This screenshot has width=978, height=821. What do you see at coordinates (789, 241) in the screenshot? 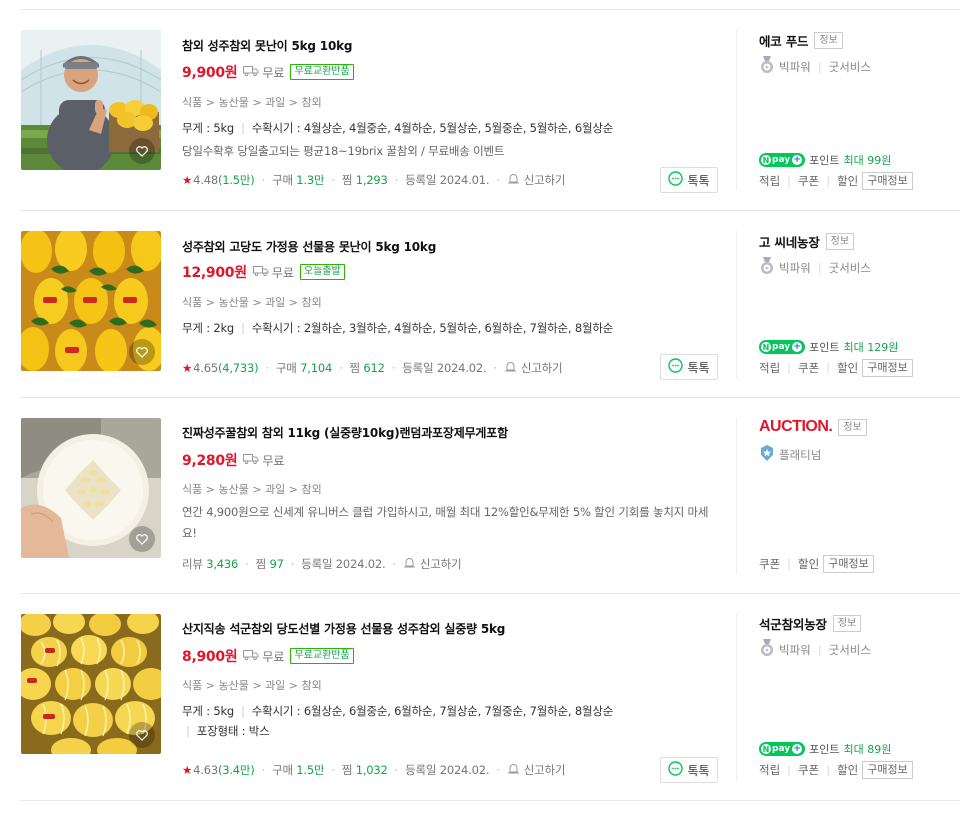
I see `mall-name: 고 씨네농장` at bounding box center [789, 241].